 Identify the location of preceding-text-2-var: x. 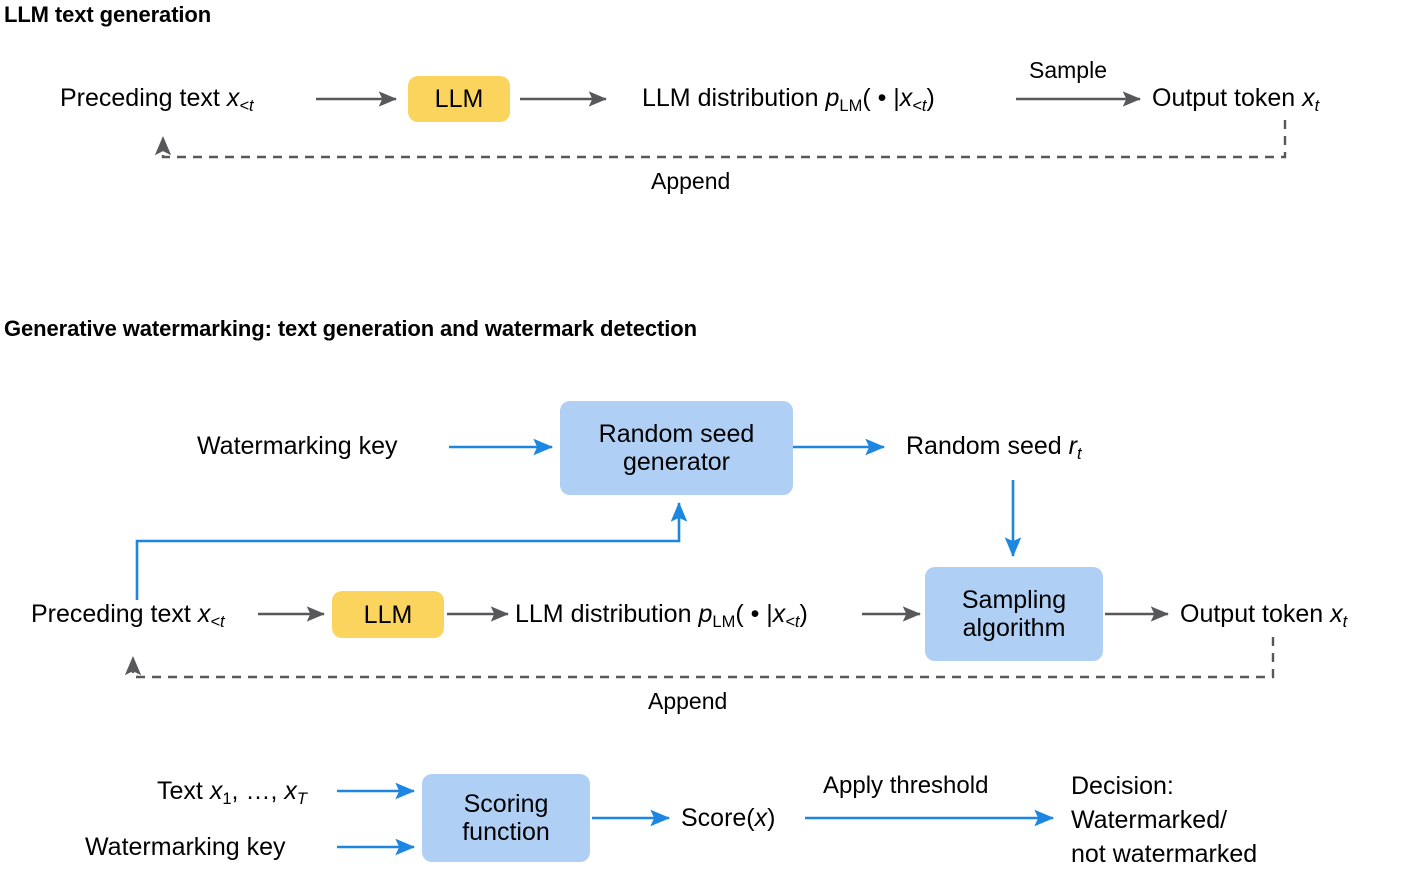
(204, 614).